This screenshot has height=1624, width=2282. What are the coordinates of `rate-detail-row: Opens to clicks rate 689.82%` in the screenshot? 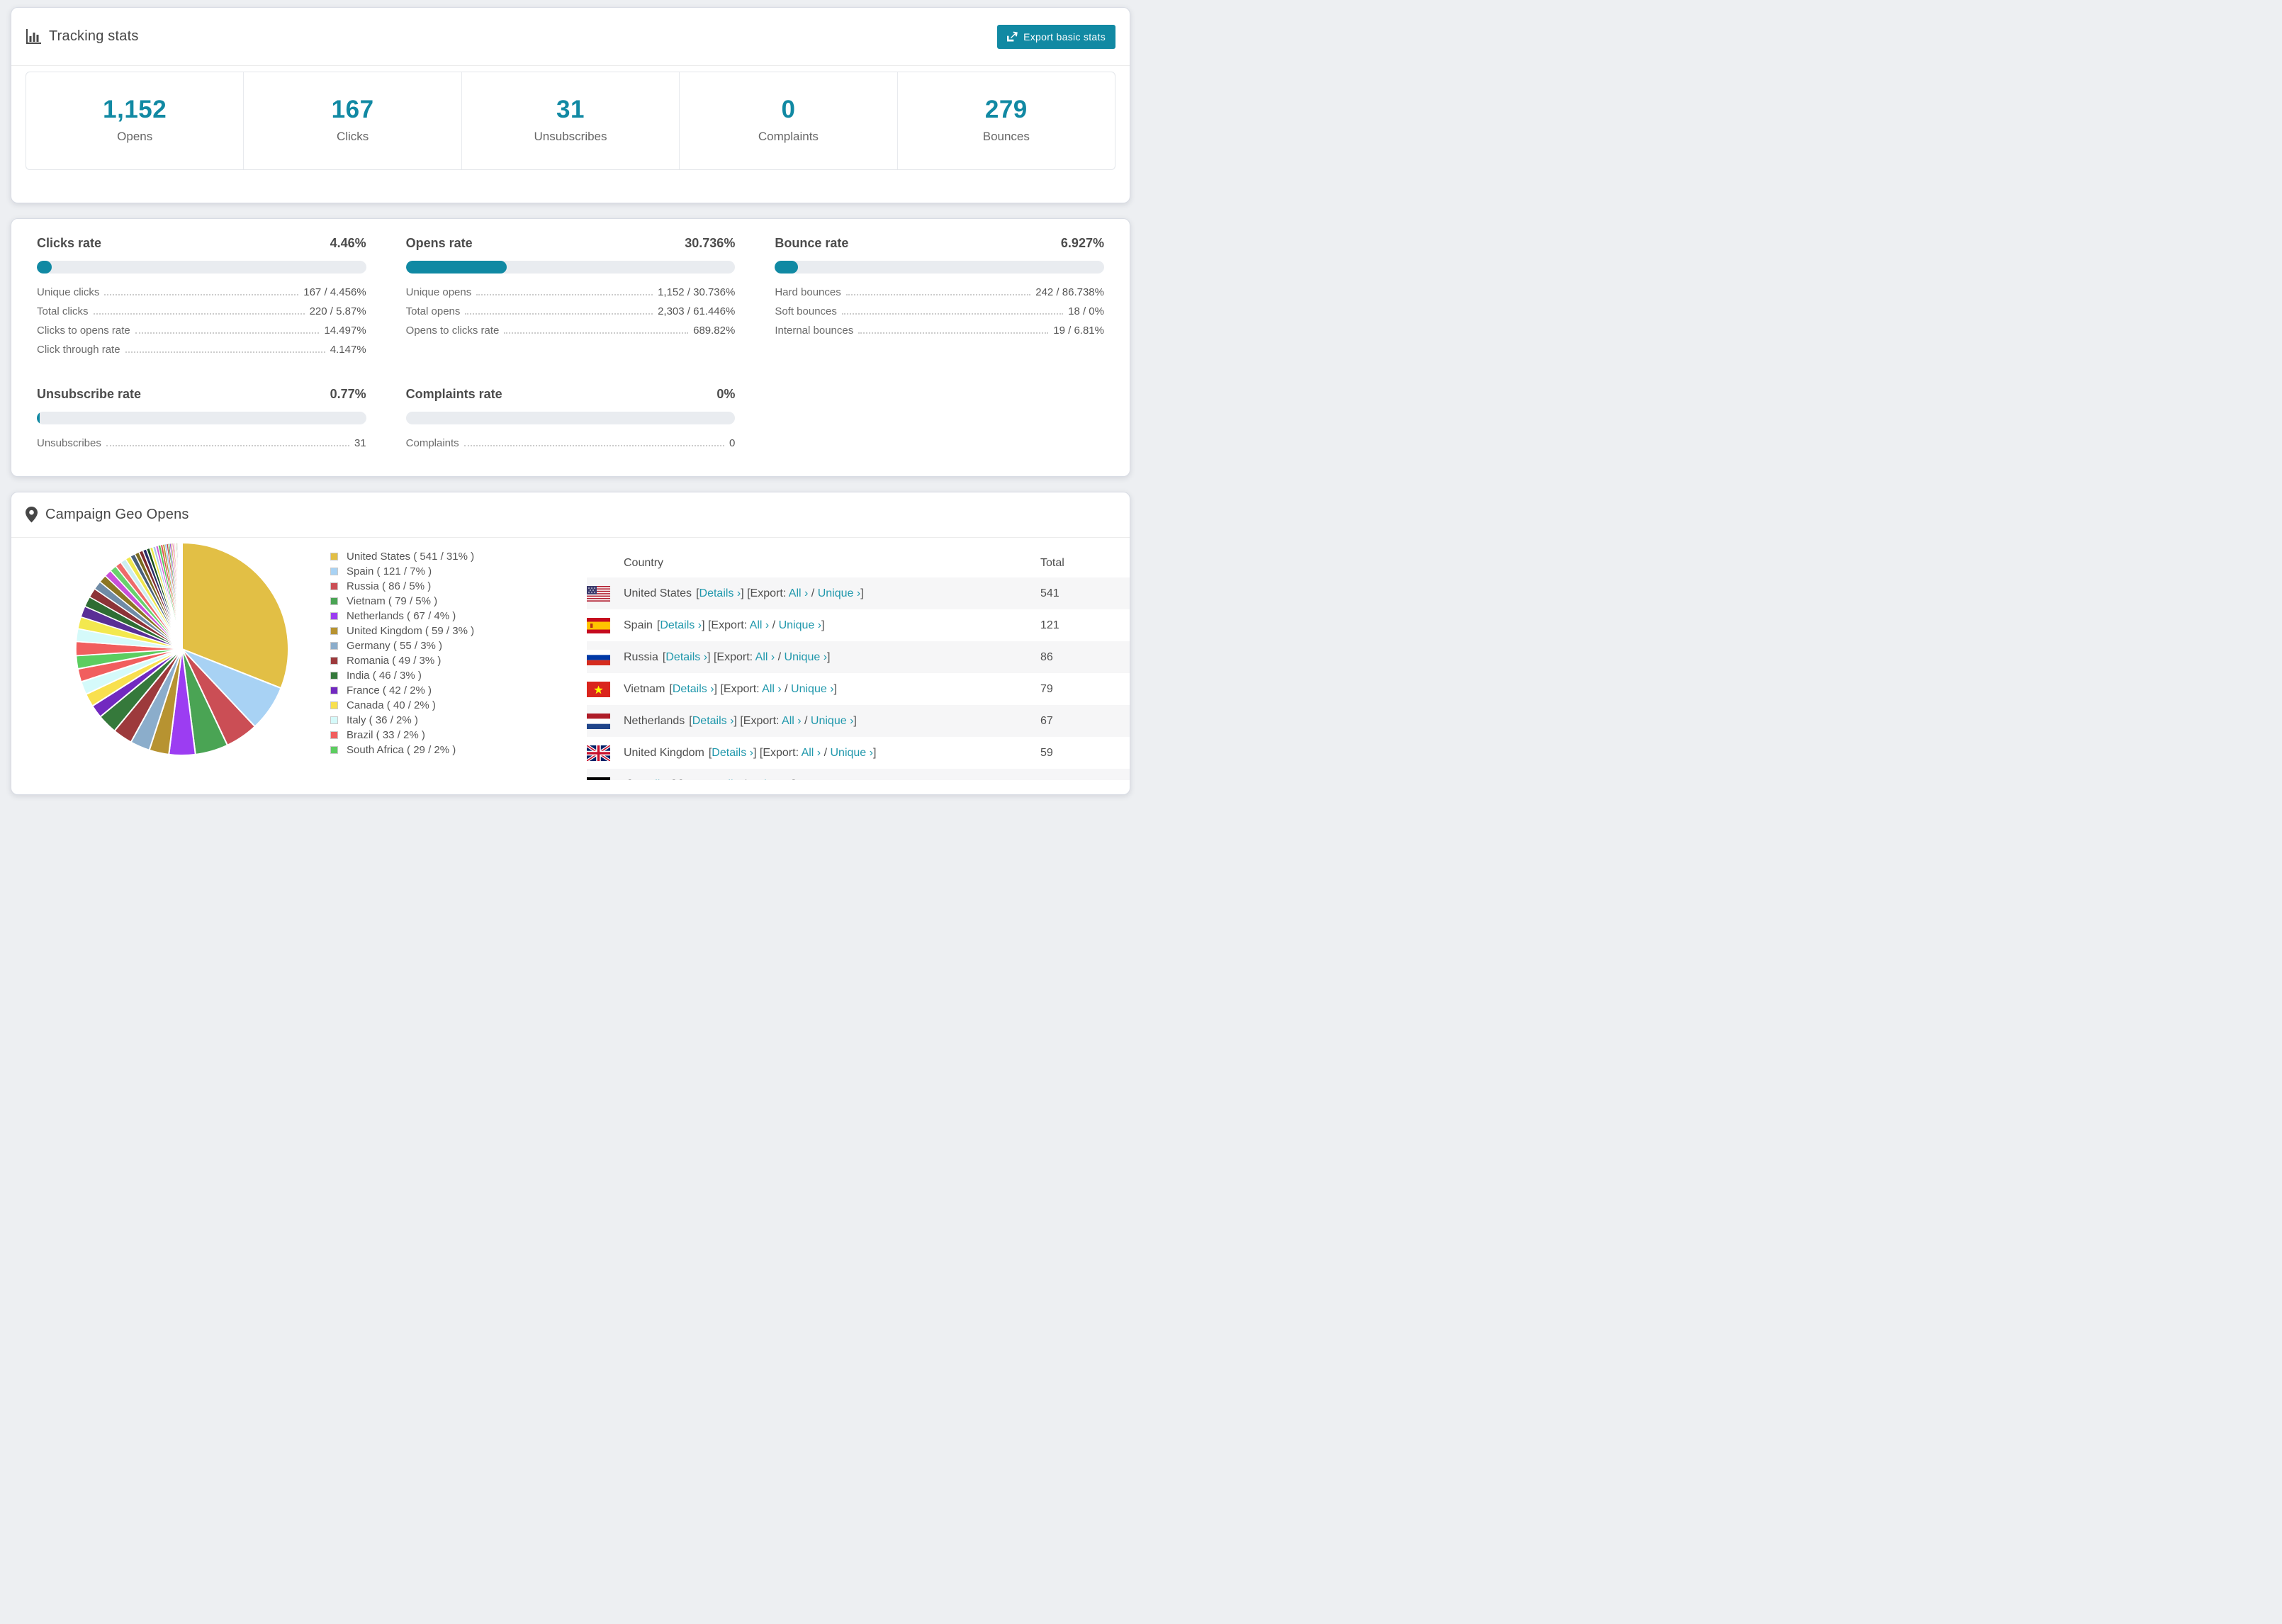 It's located at (571, 334).